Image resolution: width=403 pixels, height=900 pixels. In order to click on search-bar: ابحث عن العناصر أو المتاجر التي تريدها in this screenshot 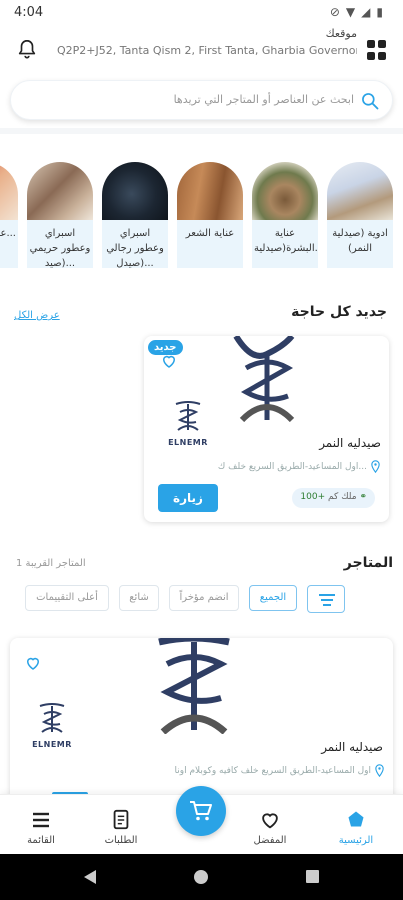, I will do `click(201, 100)`.